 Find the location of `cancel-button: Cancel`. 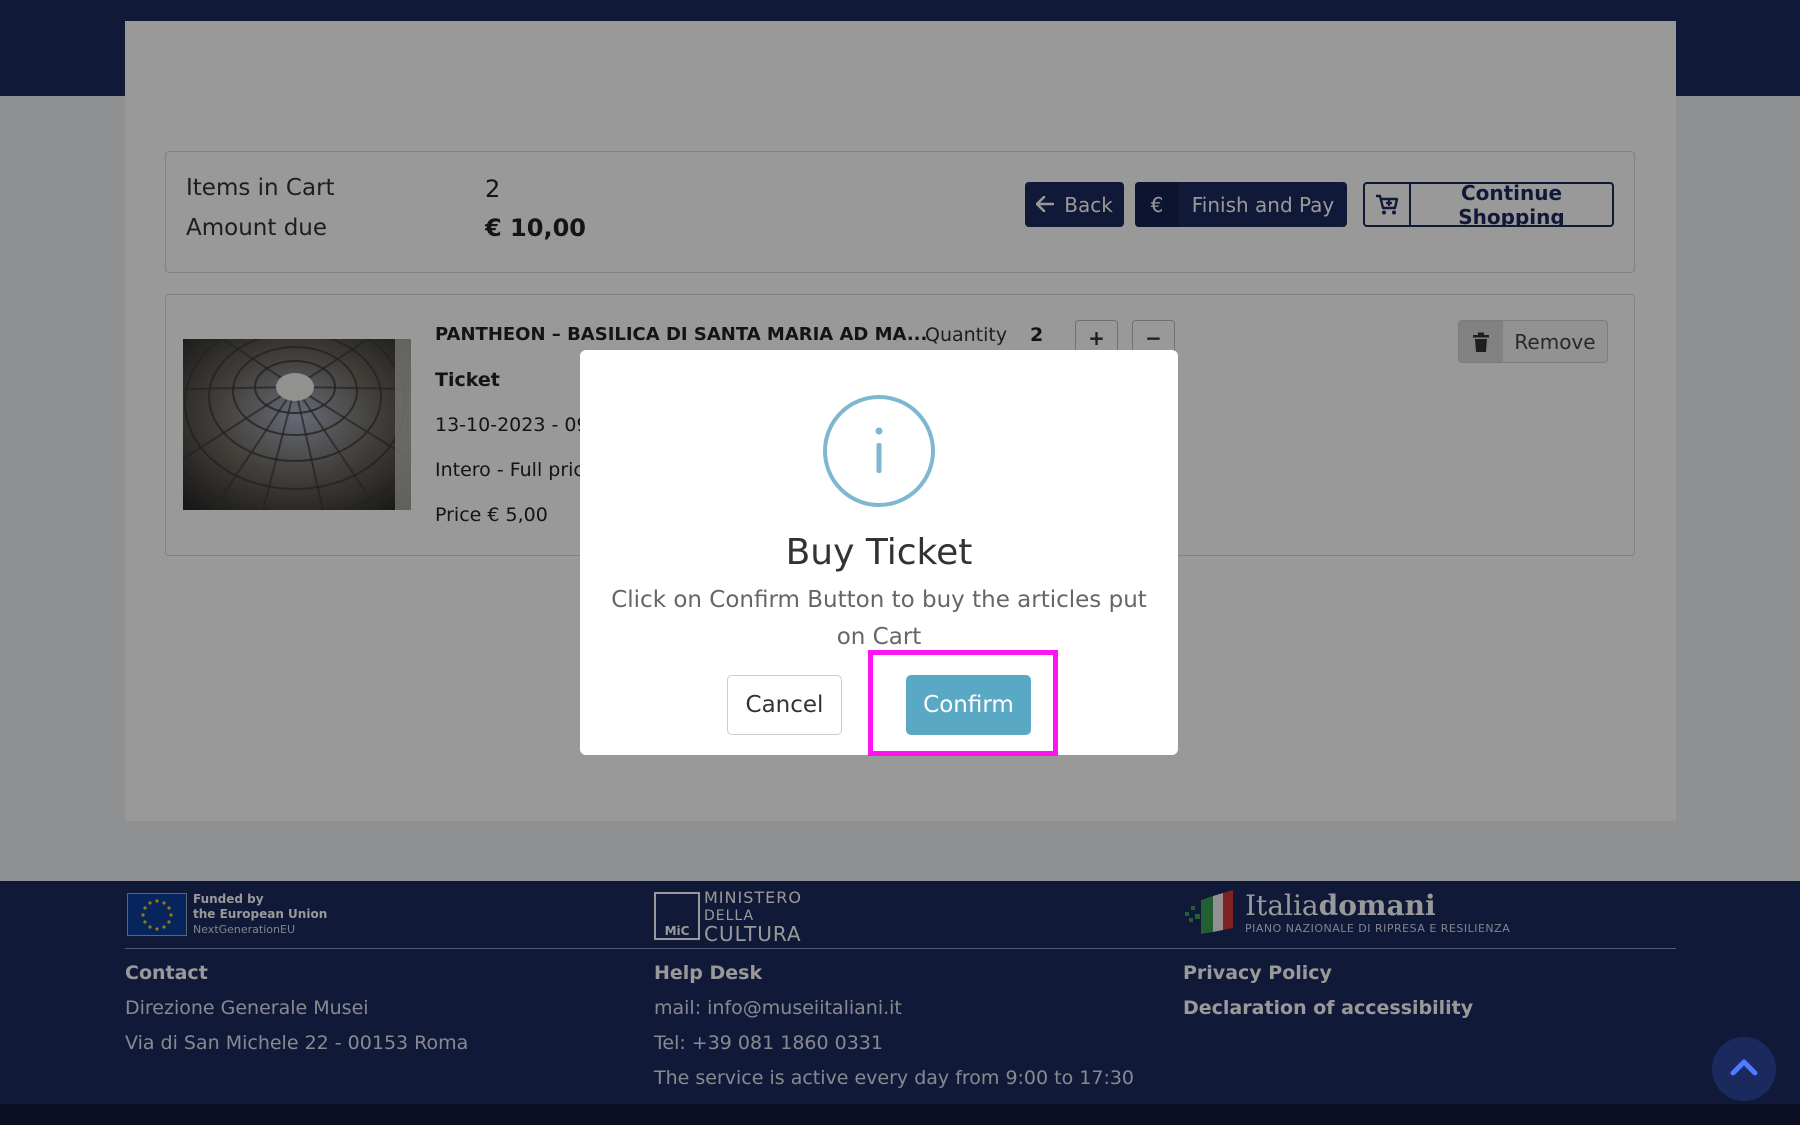

cancel-button: Cancel is located at coordinates (784, 705).